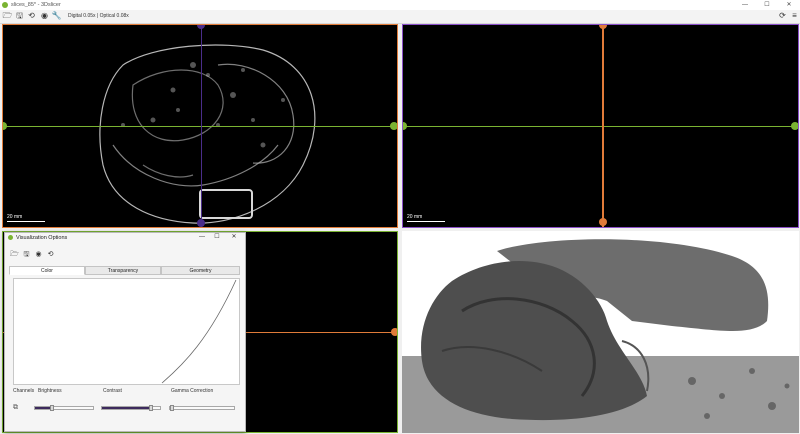 This screenshot has height=434, width=800. Describe the element at coordinates (14, 254) in the screenshot. I see `folder-icon: 🗁` at that location.